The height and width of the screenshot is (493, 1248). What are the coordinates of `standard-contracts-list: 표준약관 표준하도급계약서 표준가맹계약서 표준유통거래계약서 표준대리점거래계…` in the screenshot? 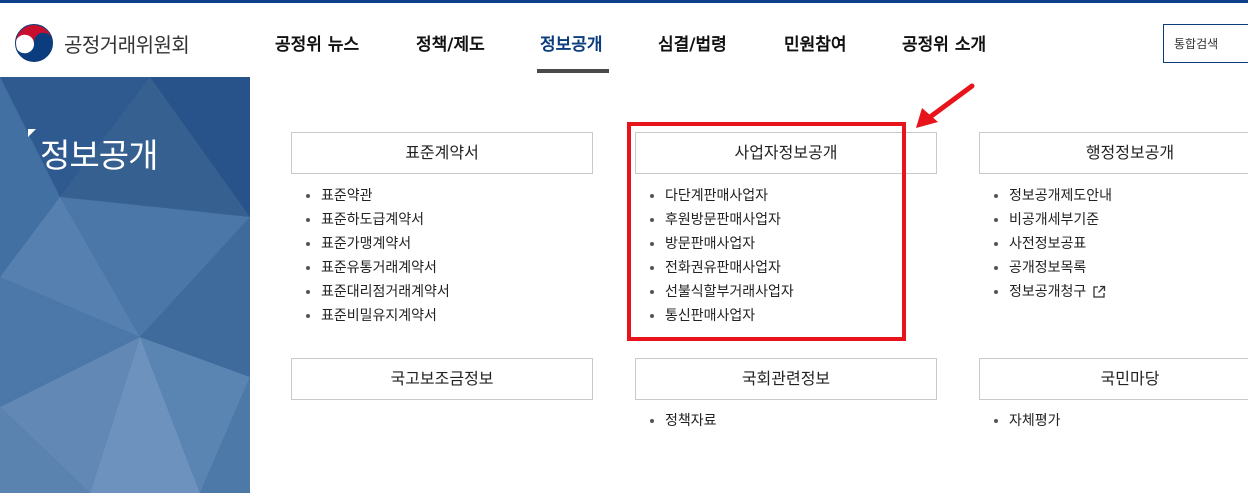 It's located at (378, 256).